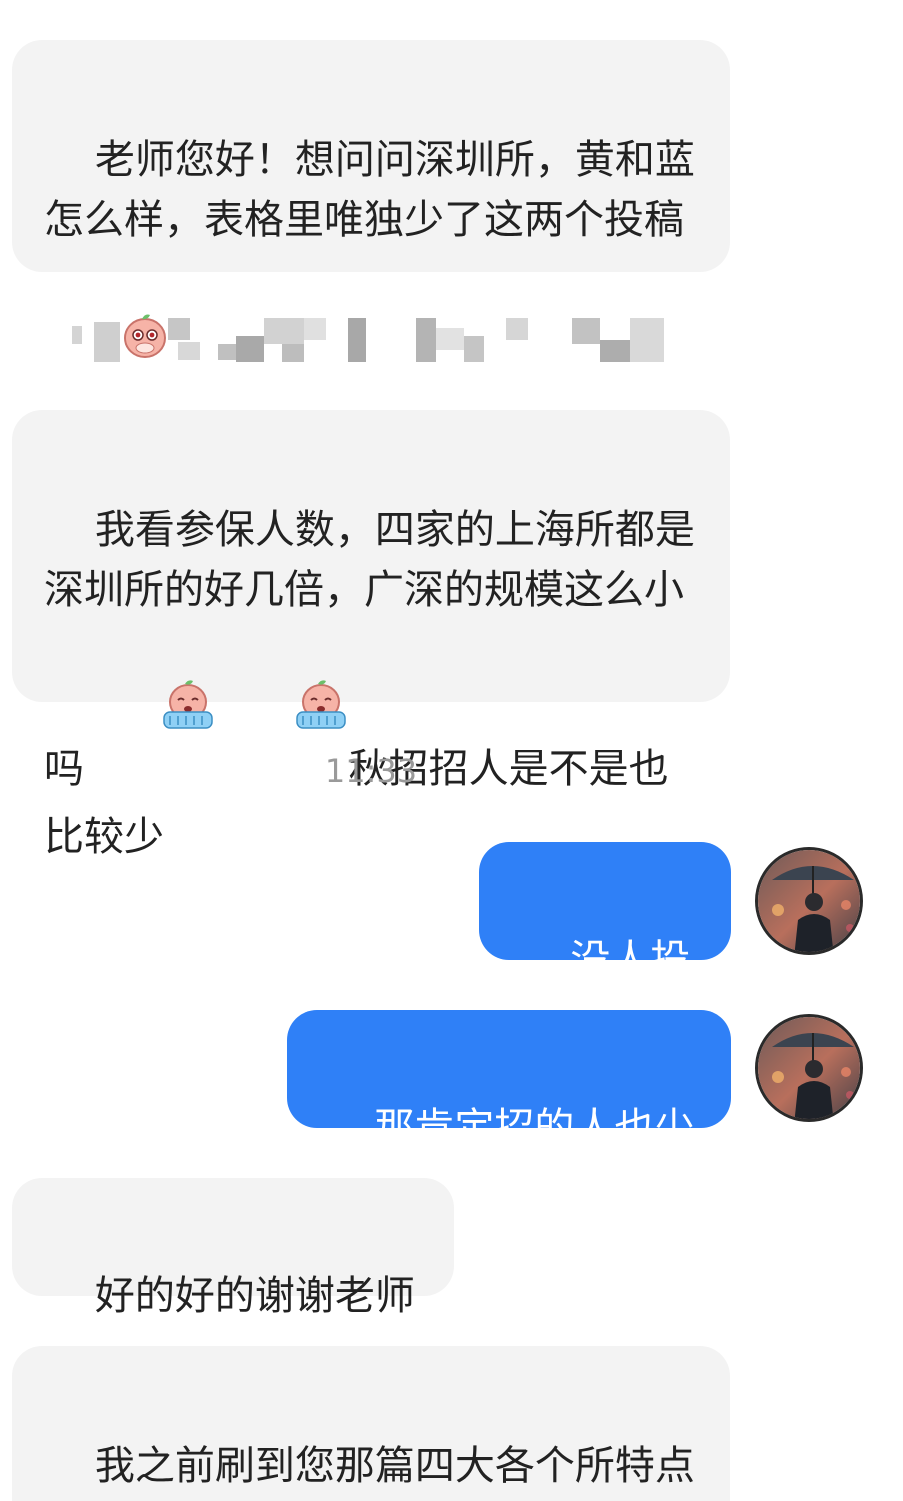 The height and width of the screenshot is (1501, 903). Describe the element at coordinates (233, 1248) in the screenshot. I see `message-bubble-incoming: 好的好的谢谢老师` at that location.